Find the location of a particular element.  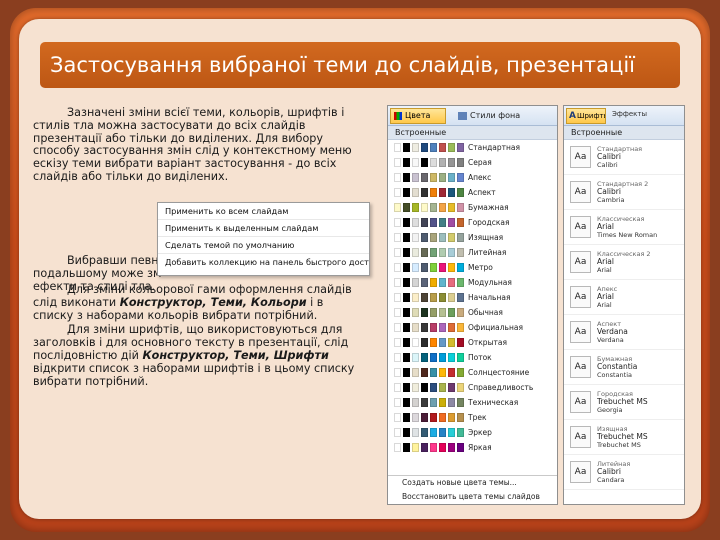

color-theme-item: Солнцестояние is located at coordinates (472, 372).